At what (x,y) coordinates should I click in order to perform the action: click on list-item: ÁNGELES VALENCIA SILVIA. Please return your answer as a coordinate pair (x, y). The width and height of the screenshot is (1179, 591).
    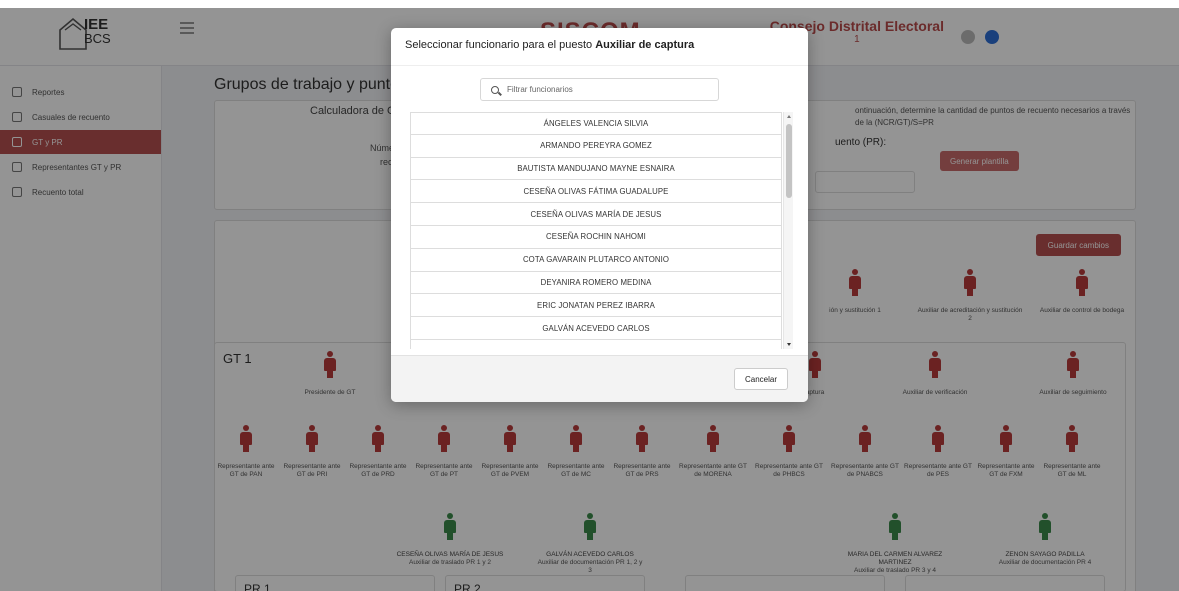
    Looking at the image, I should click on (596, 123).